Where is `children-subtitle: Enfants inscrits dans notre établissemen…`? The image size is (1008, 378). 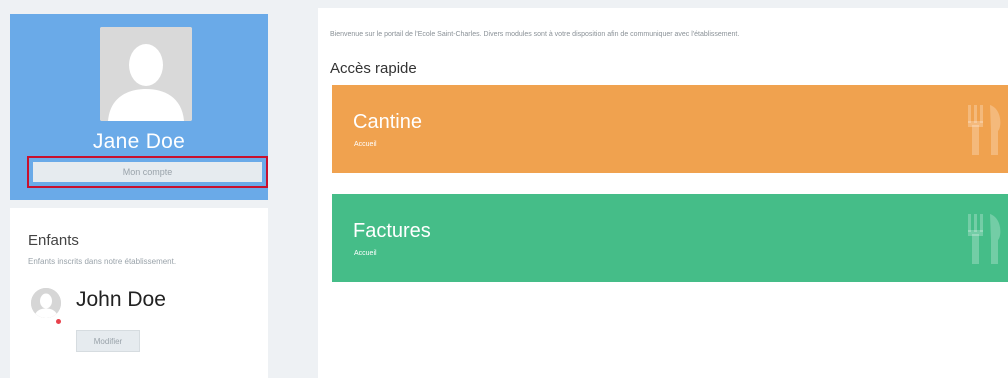
children-subtitle: Enfants inscrits dans notre établissemen… is located at coordinates (102, 261).